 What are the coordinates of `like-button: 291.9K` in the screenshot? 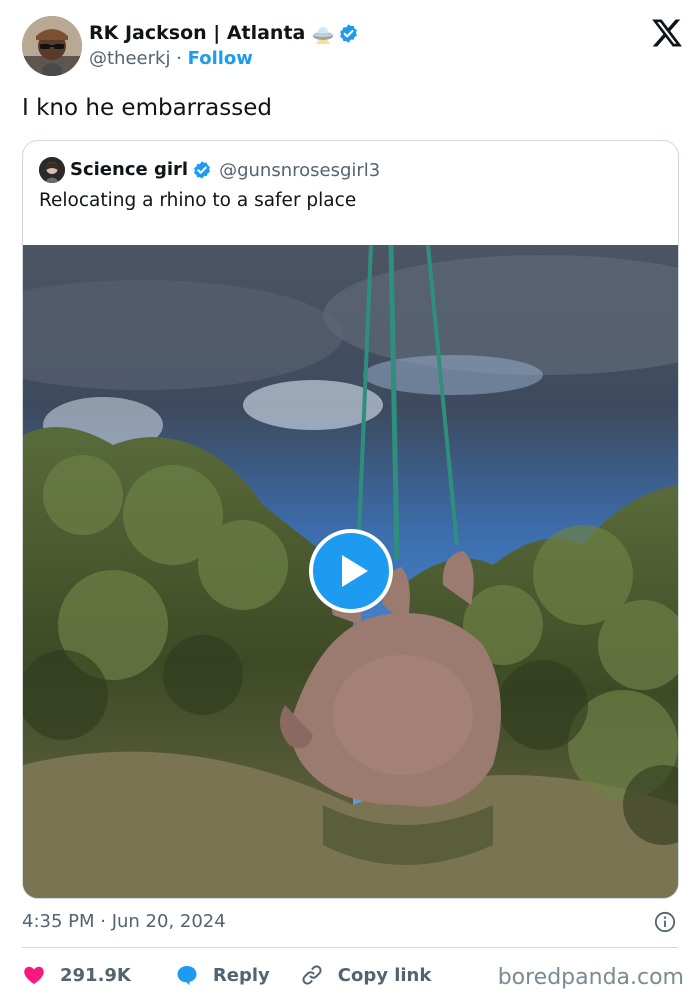 It's located at (76, 975).